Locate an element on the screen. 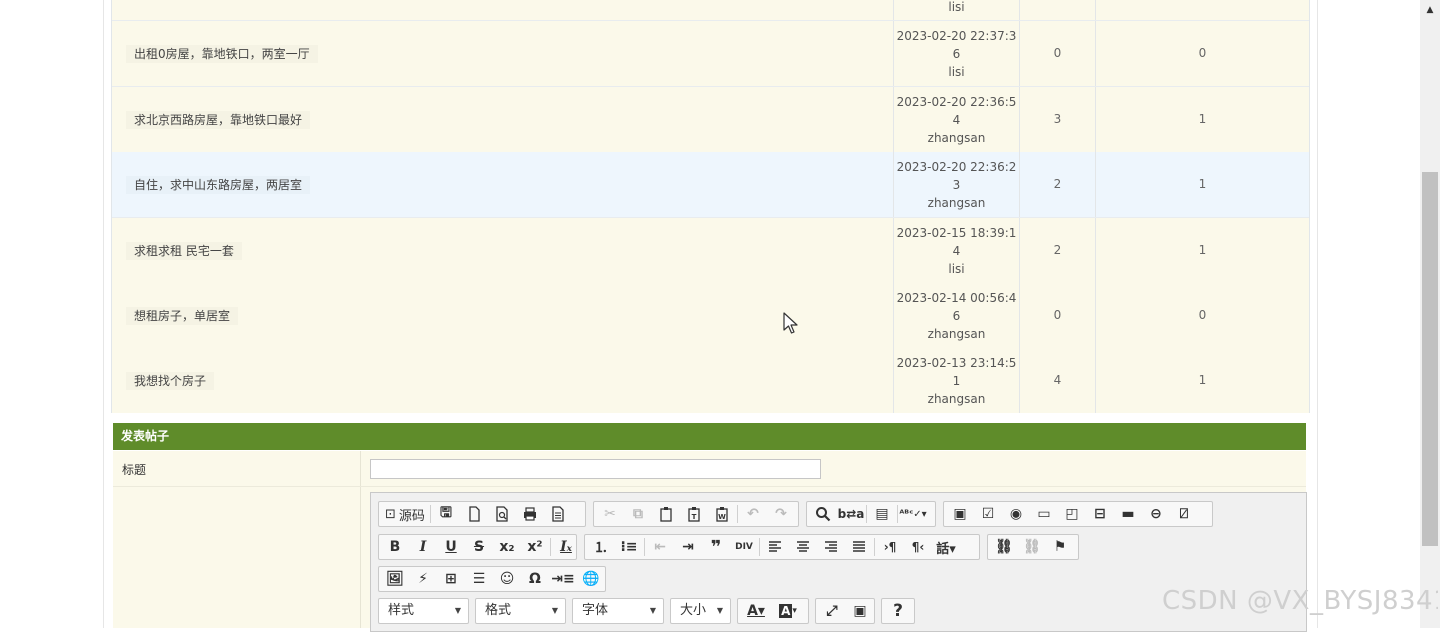 Image resolution: width=1440 pixels, height=632 pixels. bg-color-icon: A ▾ is located at coordinates (788, 611).